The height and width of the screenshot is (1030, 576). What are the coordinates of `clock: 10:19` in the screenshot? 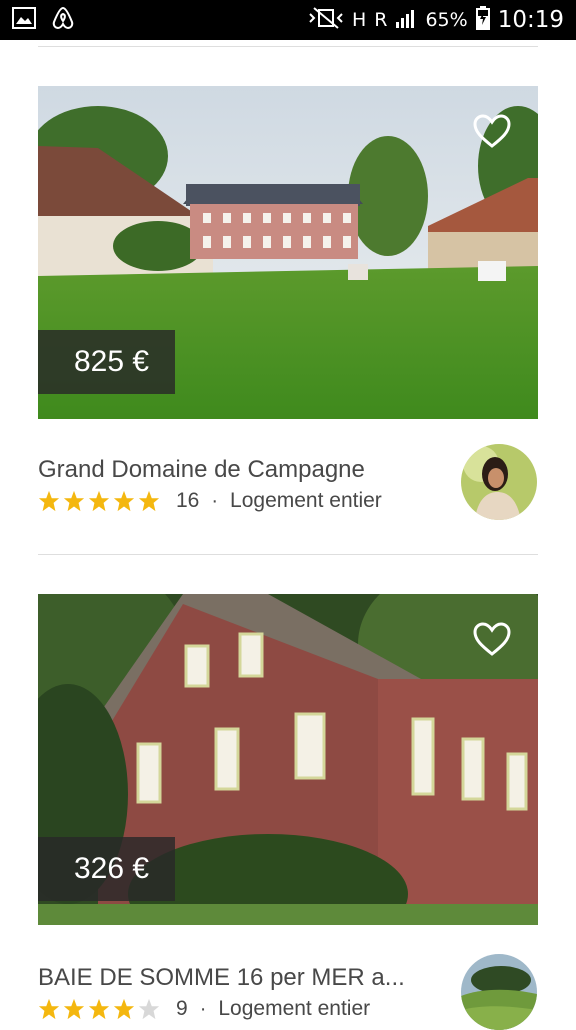 It's located at (530, 20).